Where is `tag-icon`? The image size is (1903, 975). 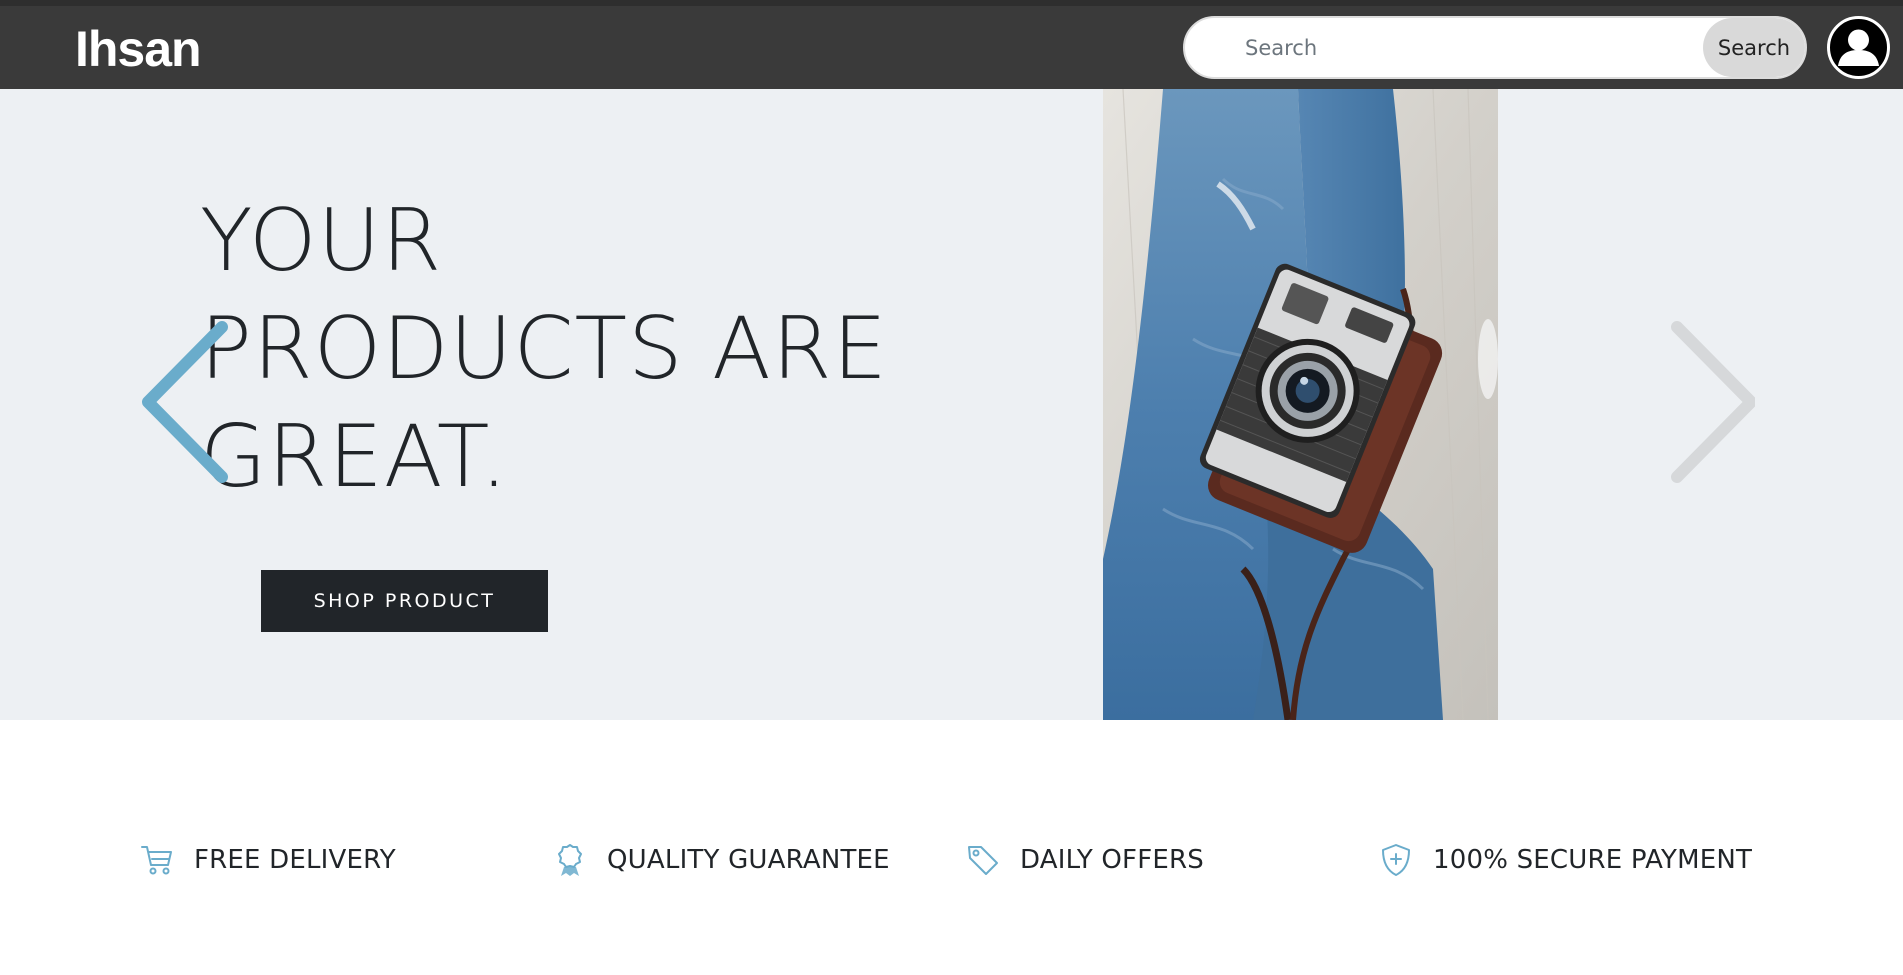
tag-icon is located at coordinates (983, 860).